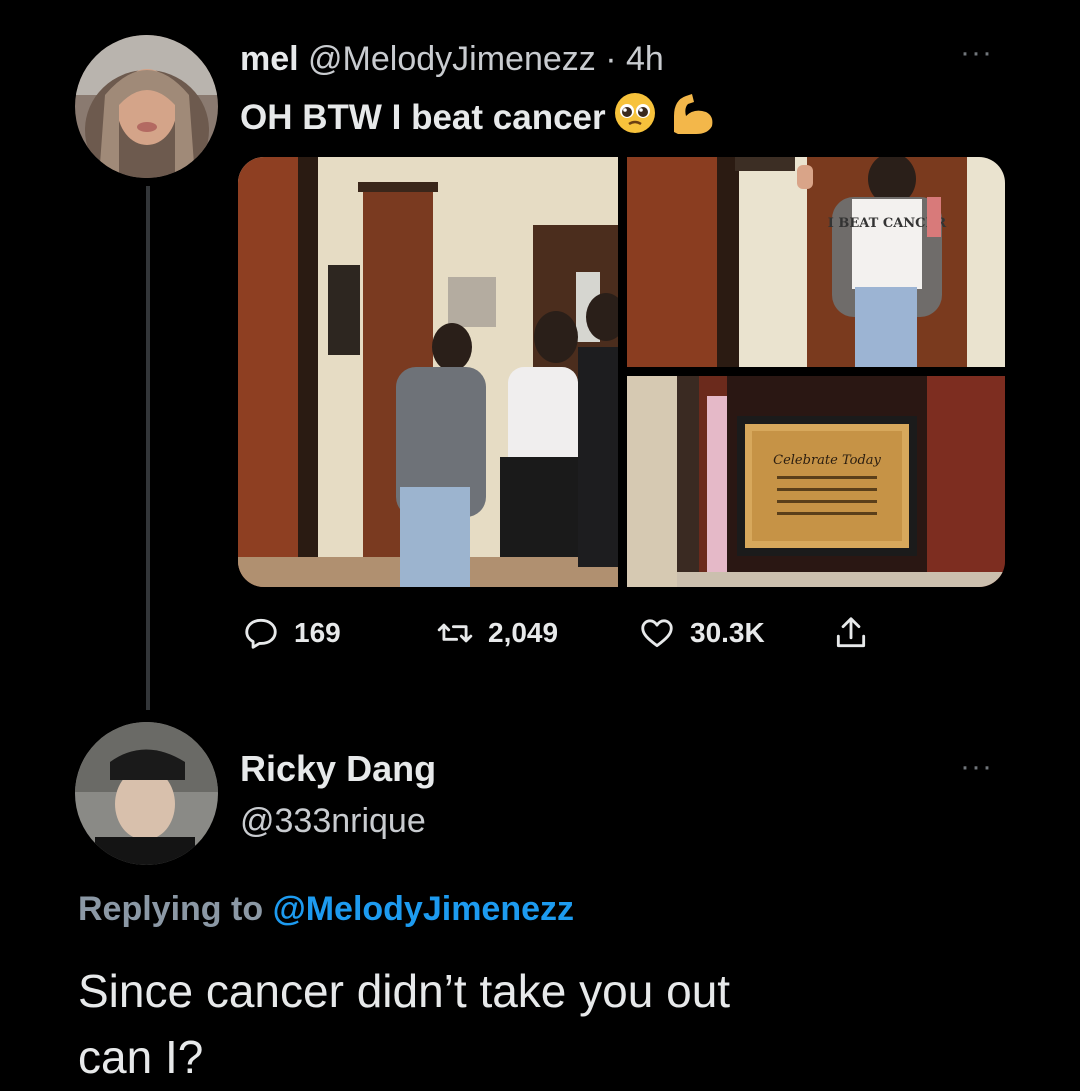 This screenshot has width=1080, height=1091. What do you see at coordinates (338, 769) in the screenshot?
I see `reply-author-name: Ricky Dang` at bounding box center [338, 769].